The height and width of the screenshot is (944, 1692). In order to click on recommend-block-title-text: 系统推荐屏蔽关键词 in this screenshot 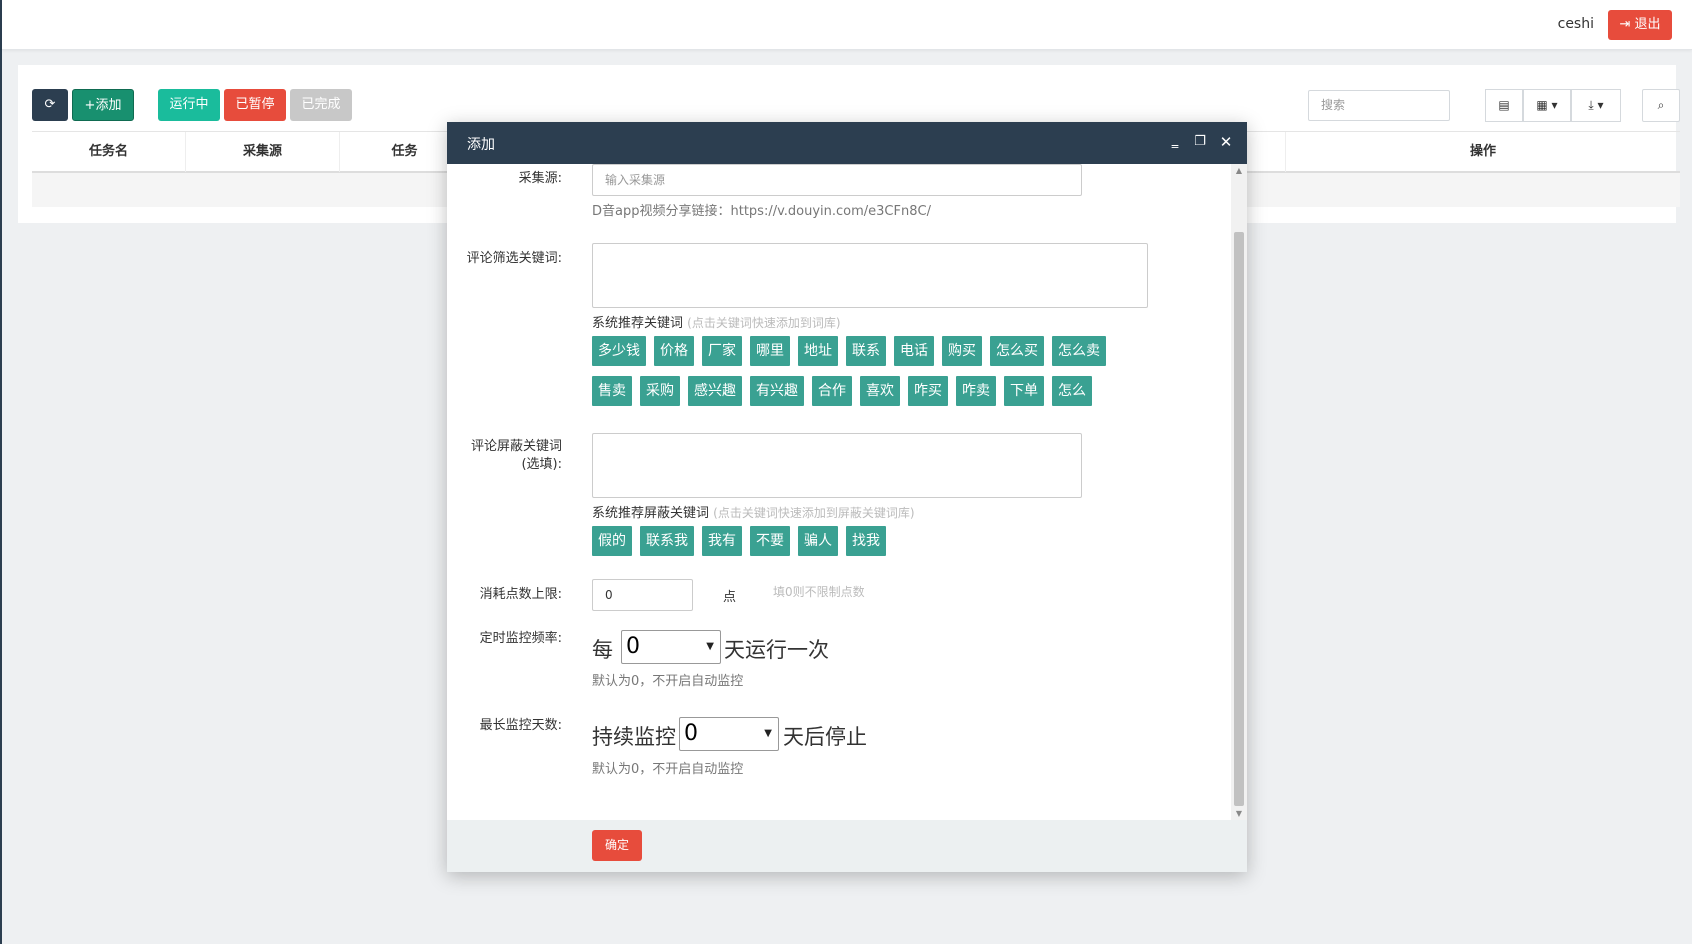, I will do `click(651, 513)`.